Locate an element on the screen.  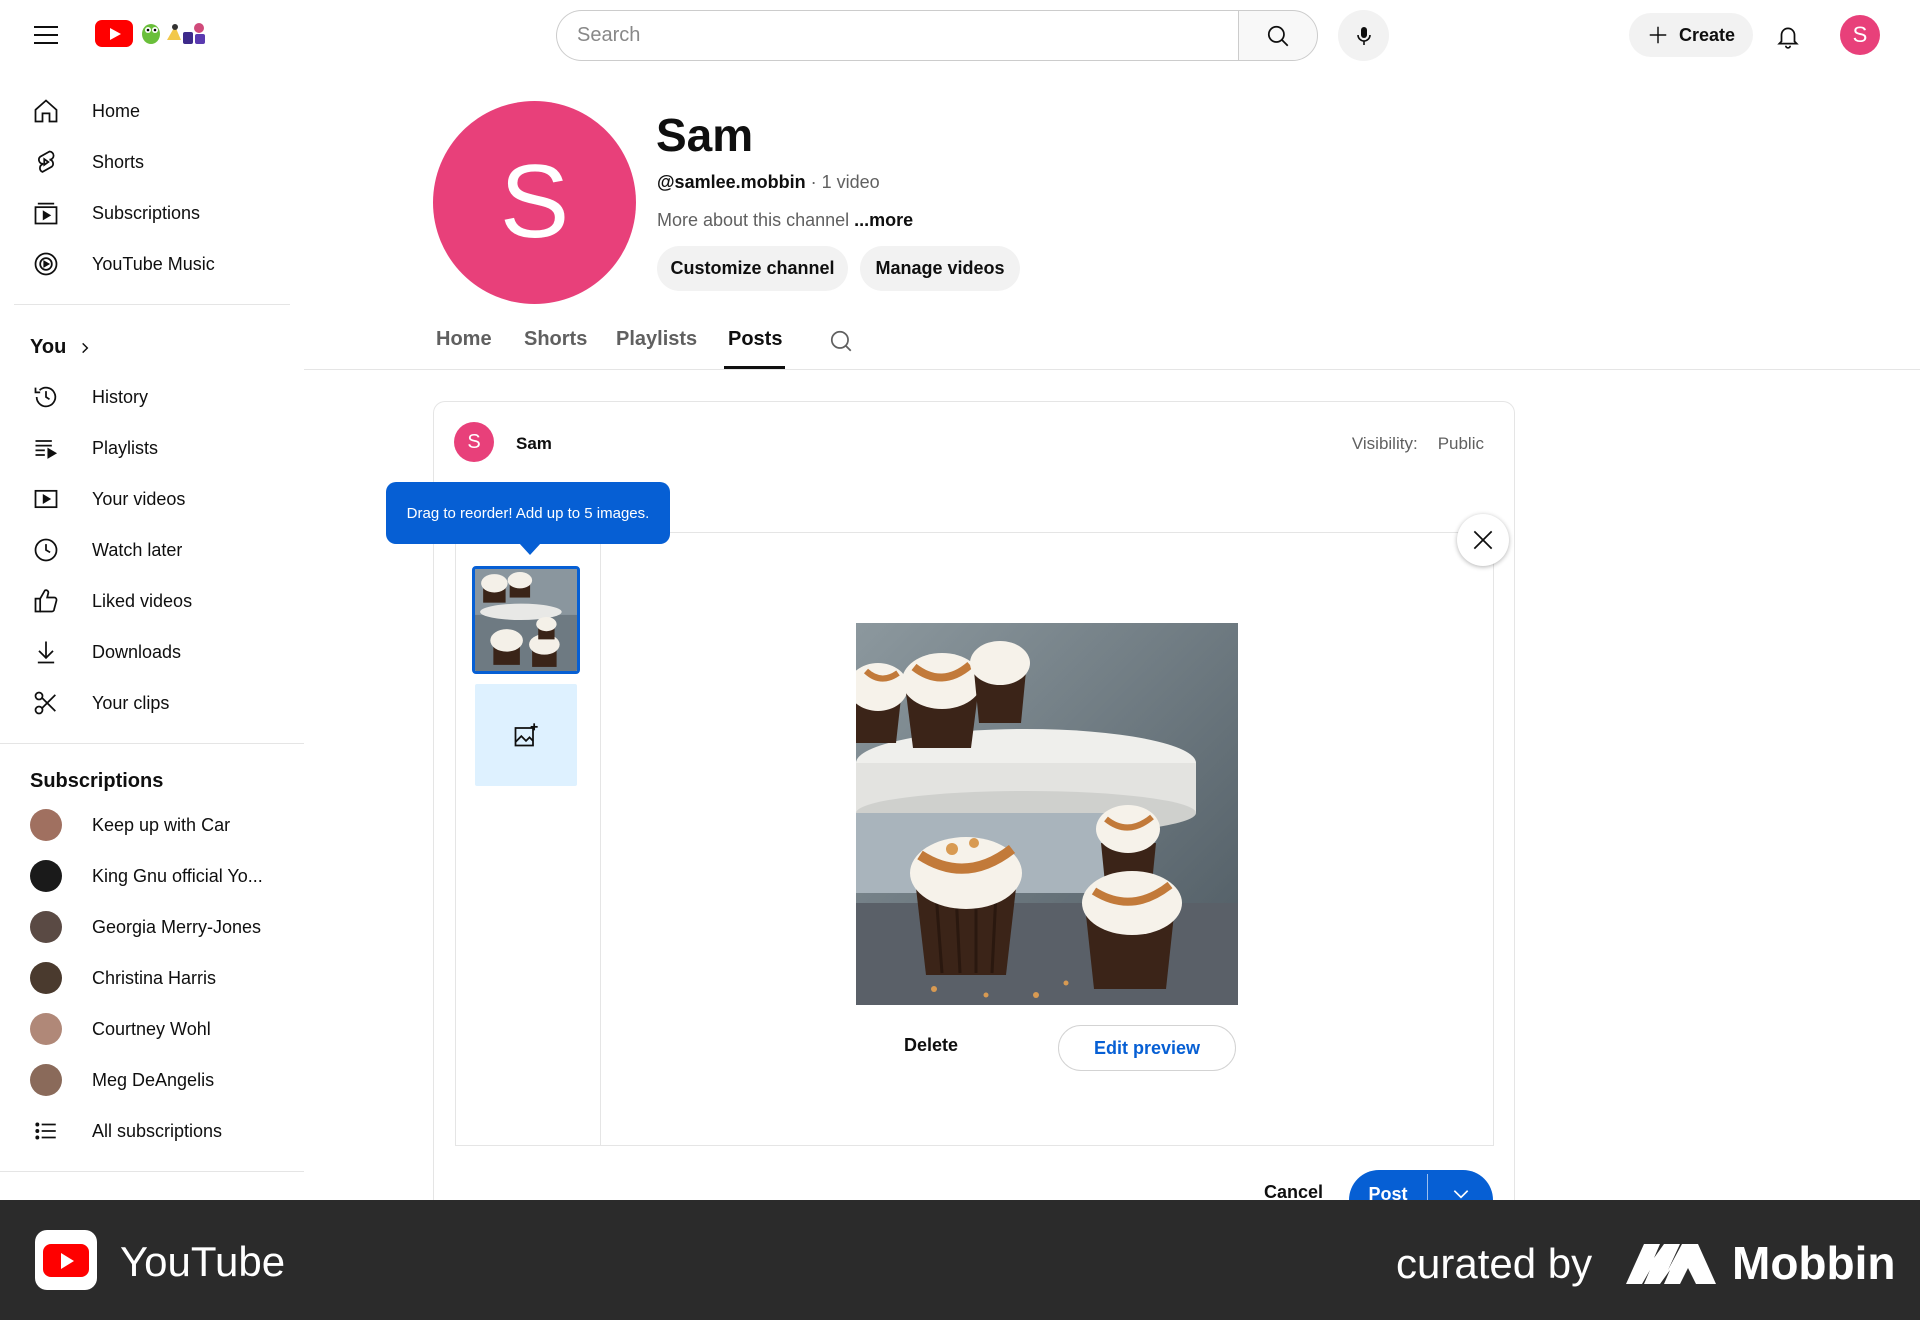
shorts-icon is located at coordinates (46, 161).